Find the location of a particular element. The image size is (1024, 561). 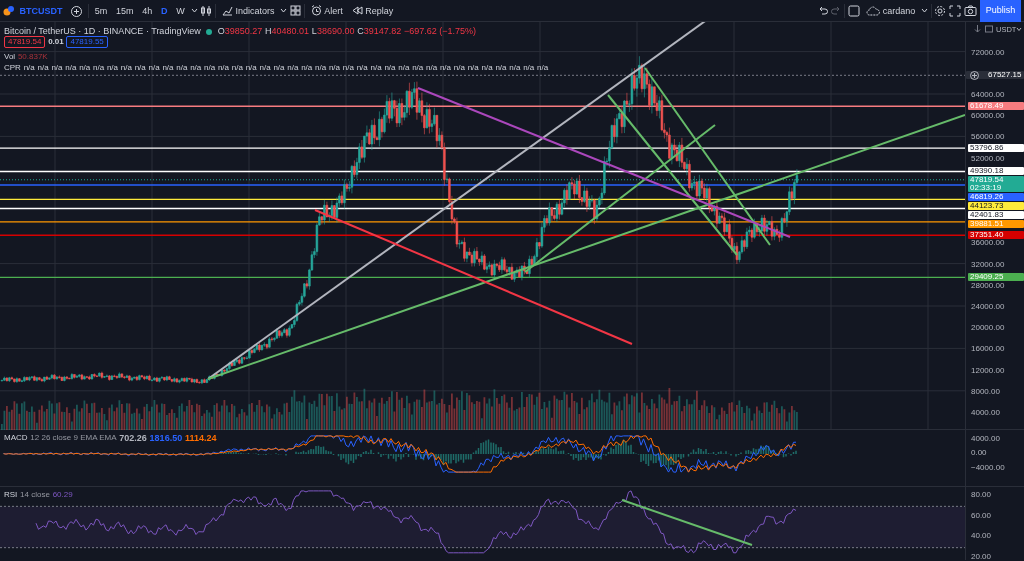

square-icon is located at coordinates (989, 29).